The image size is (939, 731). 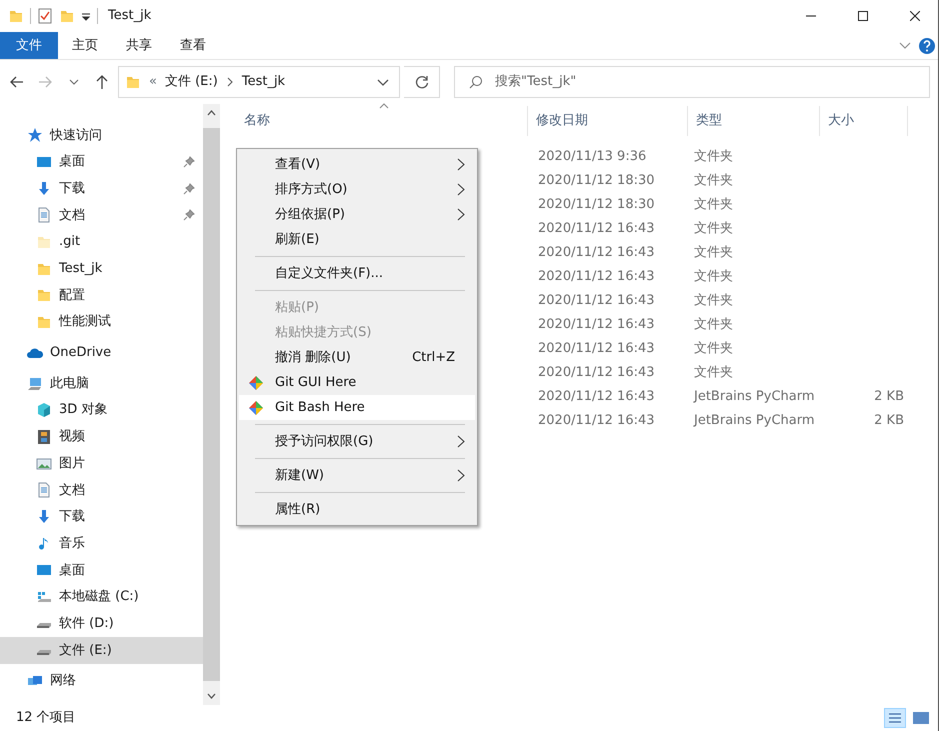 What do you see at coordinates (864, 121) in the screenshot?
I see `column-header: 大小` at bounding box center [864, 121].